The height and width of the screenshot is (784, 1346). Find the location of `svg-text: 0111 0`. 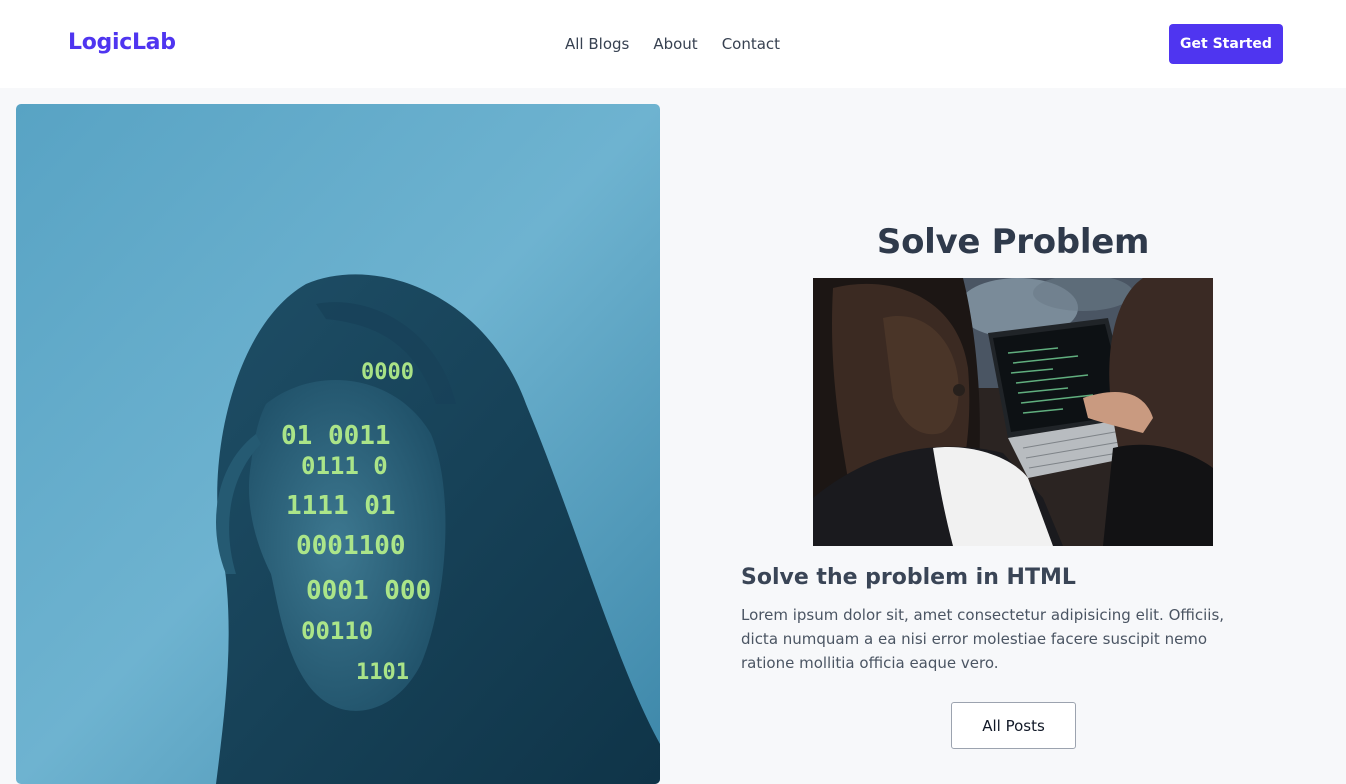

svg-text: 0111 0 is located at coordinates (344, 466).